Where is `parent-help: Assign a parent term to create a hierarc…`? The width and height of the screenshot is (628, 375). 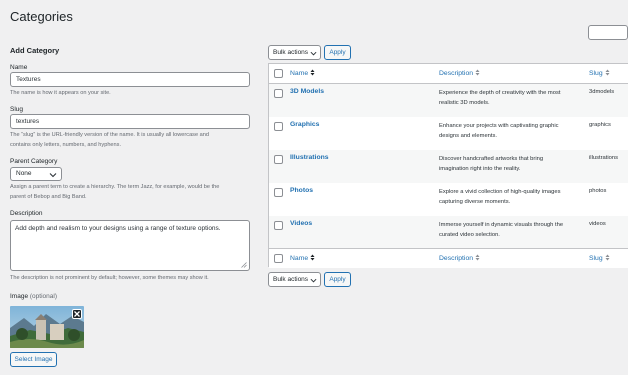 parent-help: Assign a parent term to create a hierarc… is located at coordinates (115, 192).